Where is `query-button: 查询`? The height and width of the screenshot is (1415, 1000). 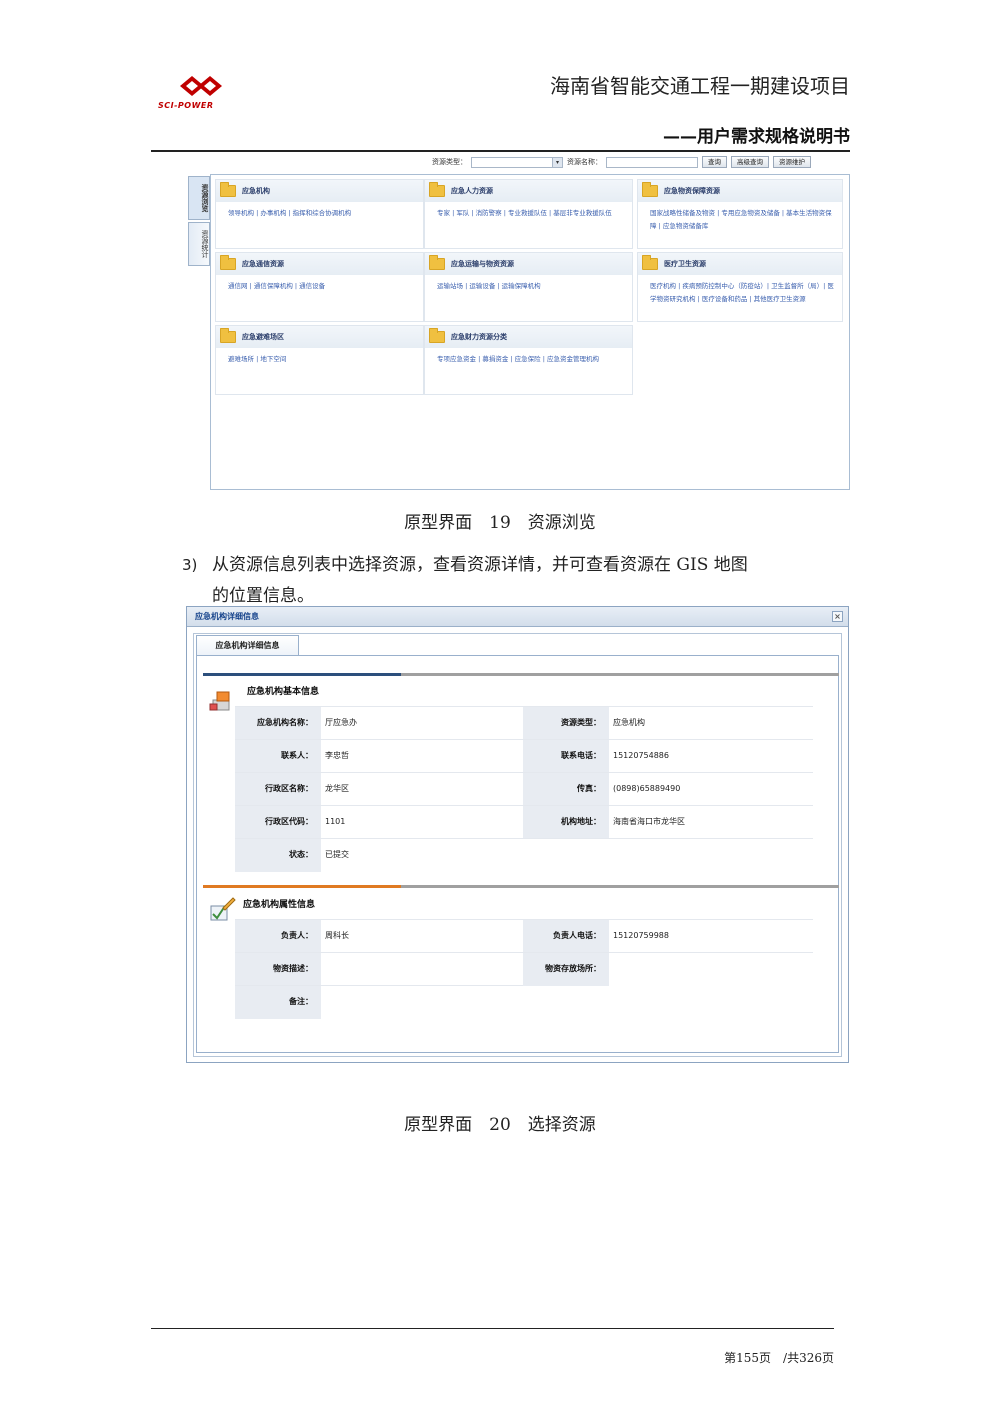 query-button: 查询 is located at coordinates (714, 162).